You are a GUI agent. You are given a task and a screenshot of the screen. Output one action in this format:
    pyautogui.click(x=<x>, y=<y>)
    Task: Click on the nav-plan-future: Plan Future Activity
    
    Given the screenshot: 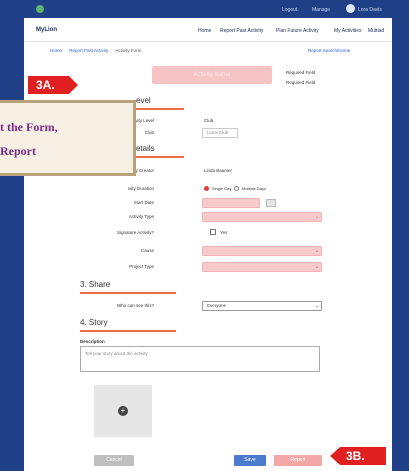 What is the action you would take?
    pyautogui.click(x=297, y=31)
    